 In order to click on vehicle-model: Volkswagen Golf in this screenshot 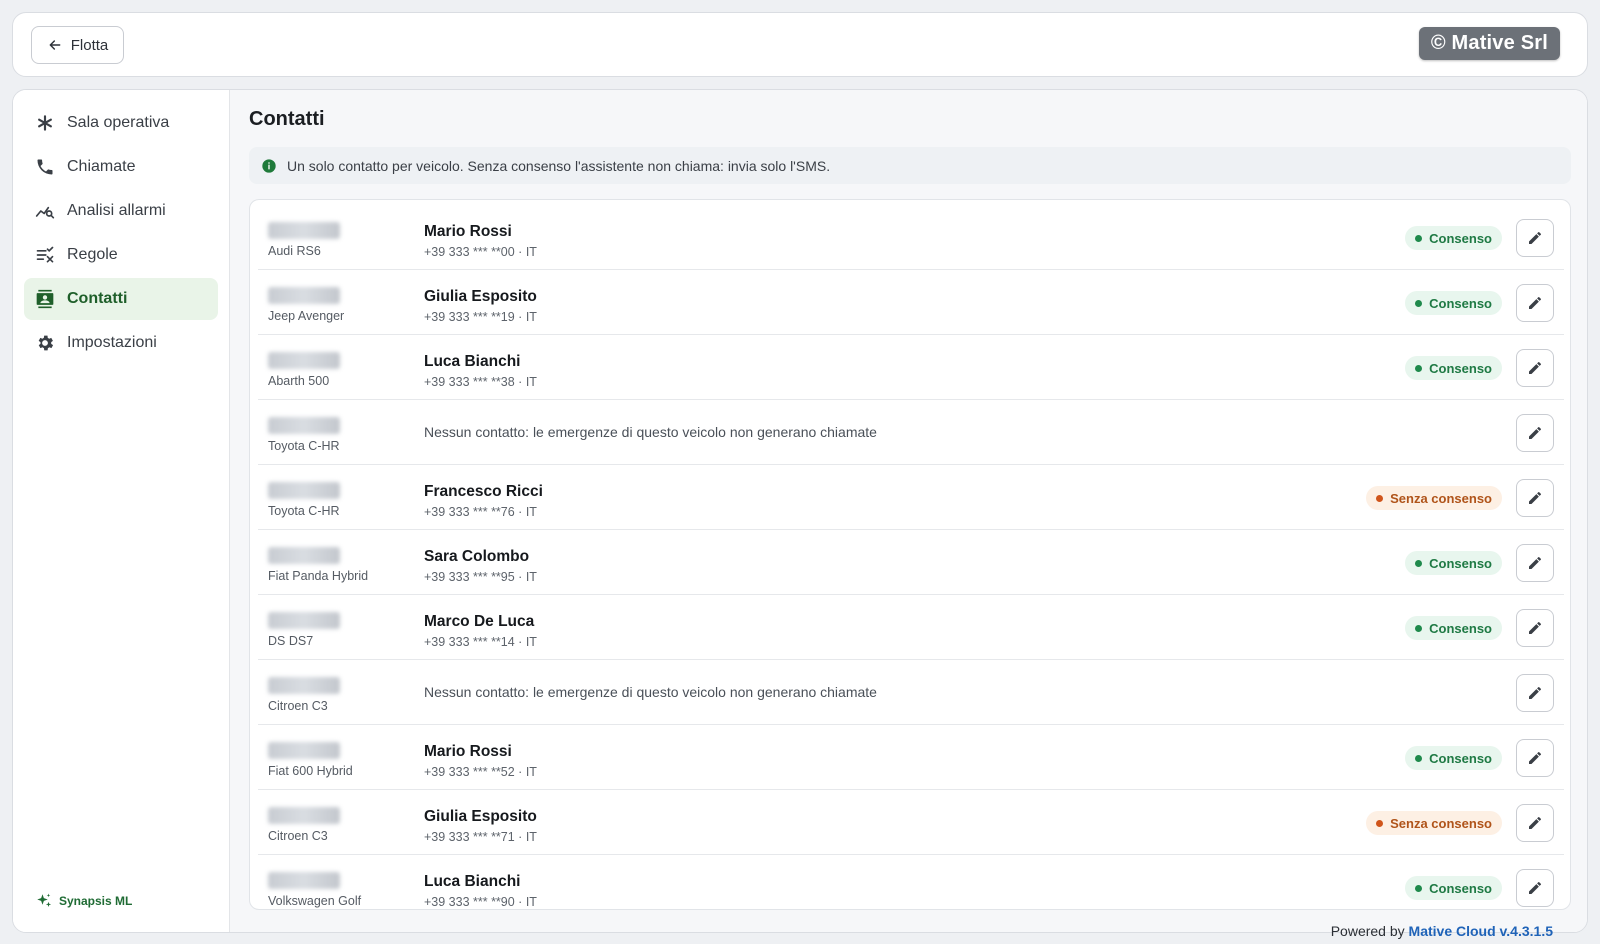, I will do `click(315, 901)`.